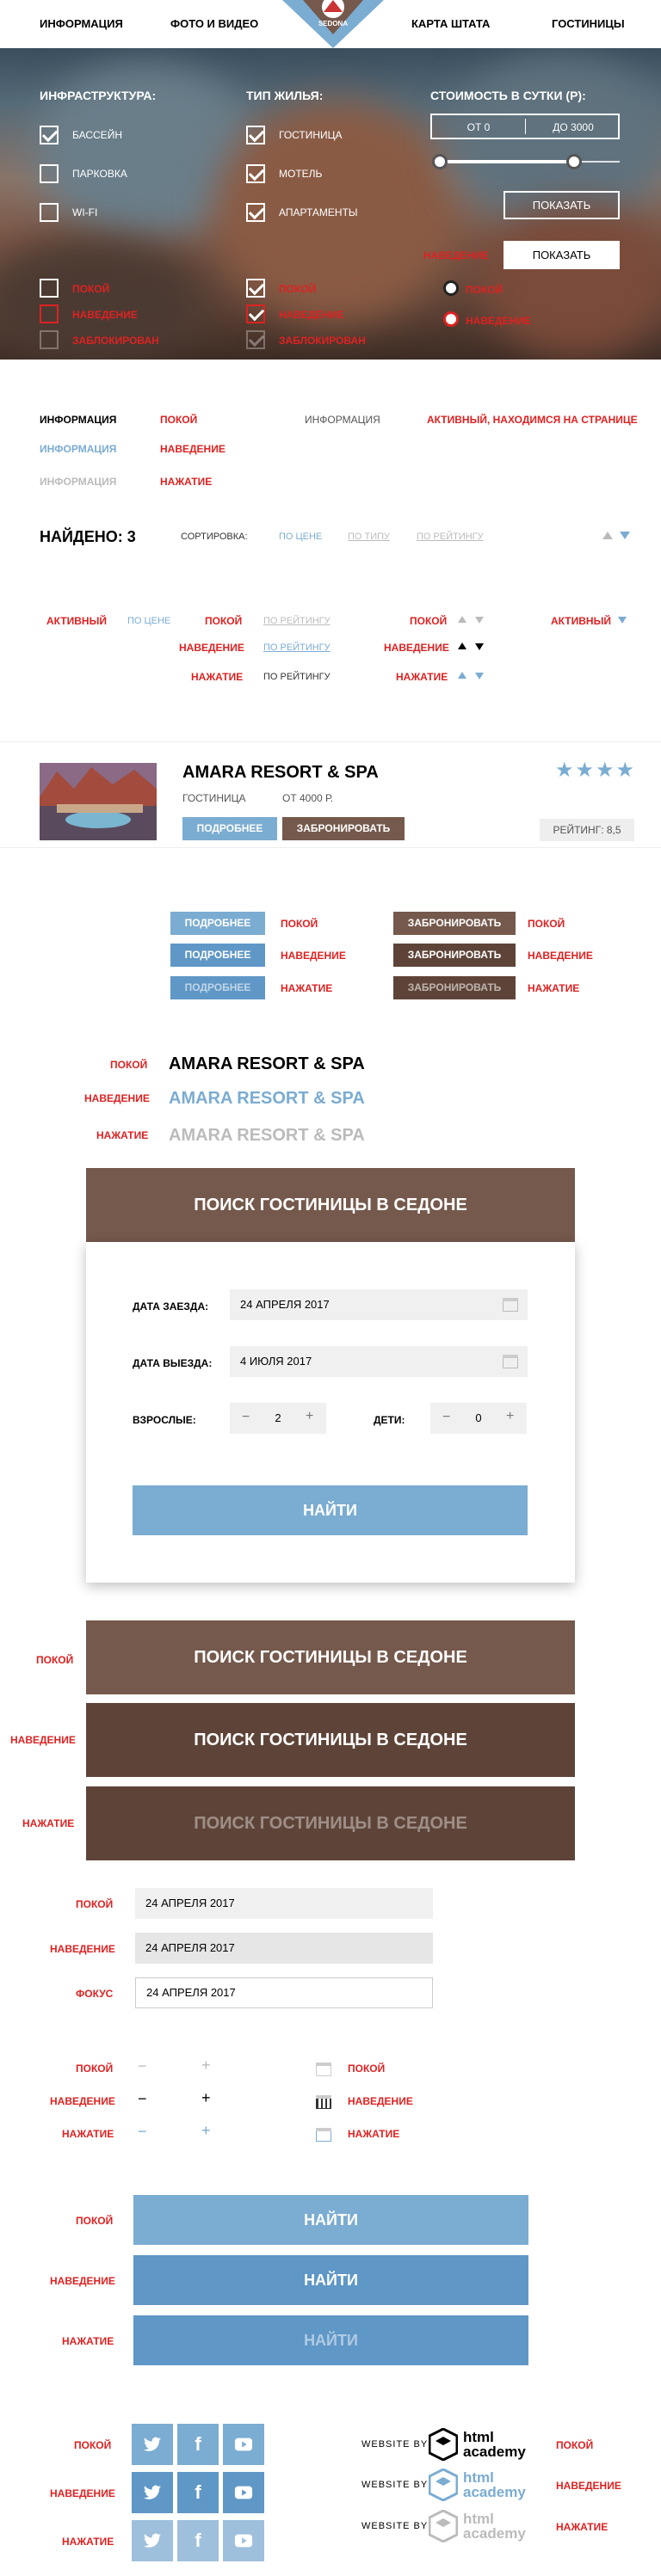 Image resolution: width=661 pixels, height=2576 pixels. What do you see at coordinates (296, 647) in the screenshot?
I see `sort-hover-example: По рейтингу` at bounding box center [296, 647].